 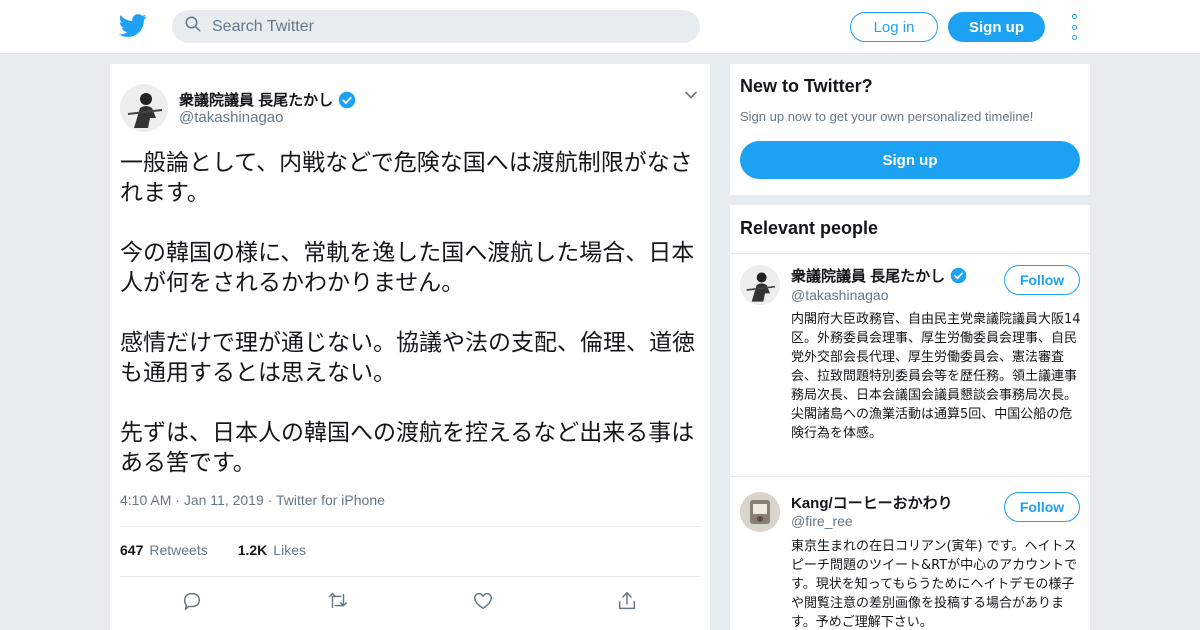 I want to click on tweet-date: Jan 11, 2019, so click(x=224, y=500).